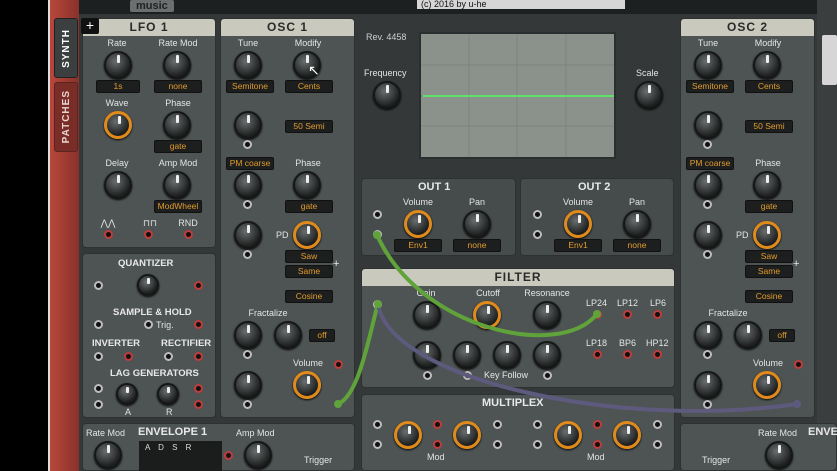  I want to click on lfo1-rate-mod-select: none, so click(178, 86).